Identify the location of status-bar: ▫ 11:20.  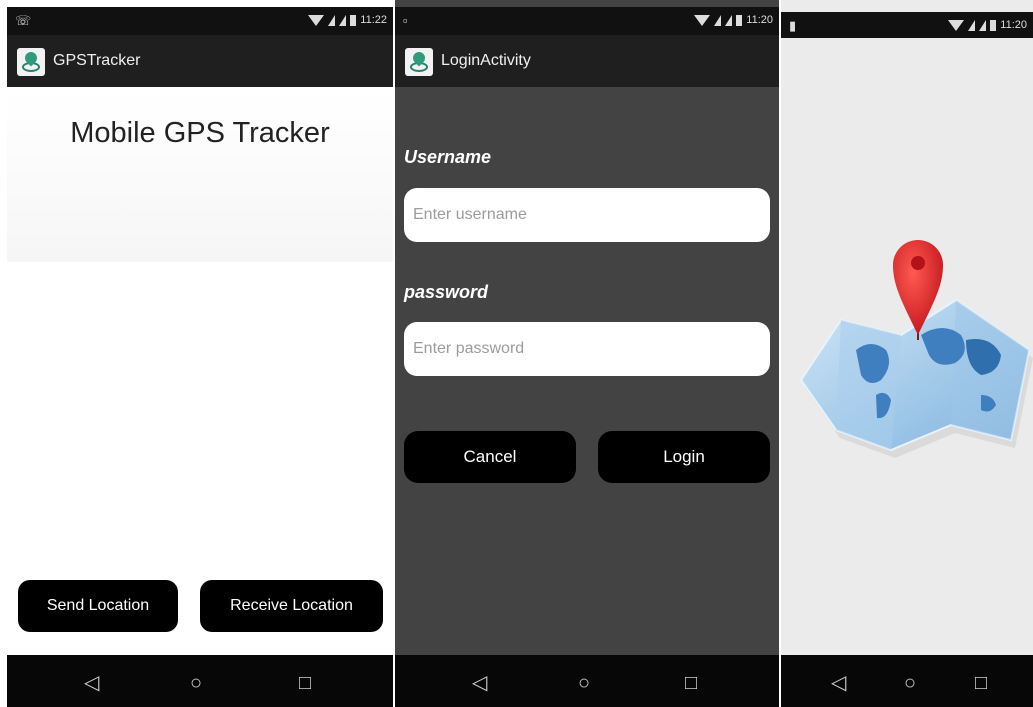
(587, 21).